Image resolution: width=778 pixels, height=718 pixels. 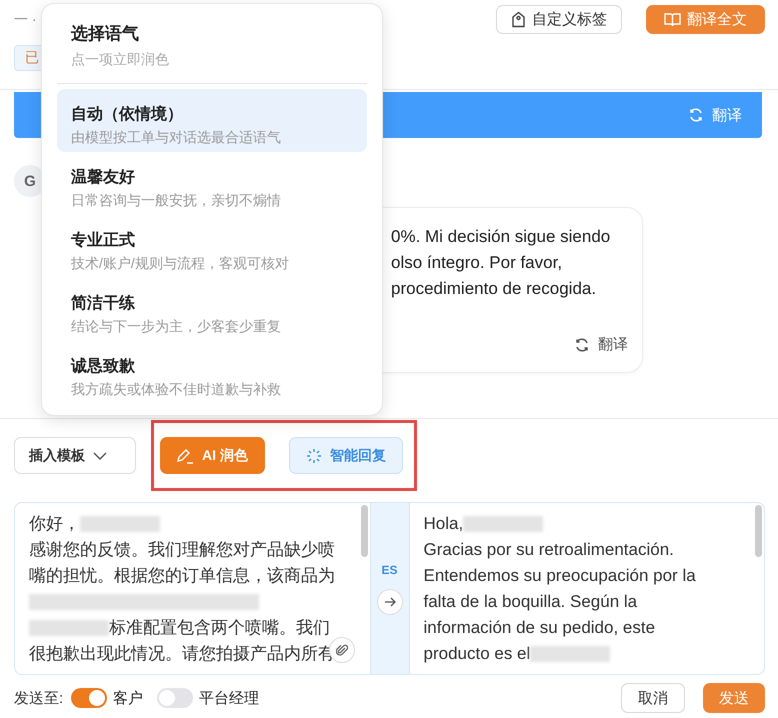 I want to click on tone-option: 专业正式 技术/账户/规则与流程，客观可核对, so click(x=212, y=246).